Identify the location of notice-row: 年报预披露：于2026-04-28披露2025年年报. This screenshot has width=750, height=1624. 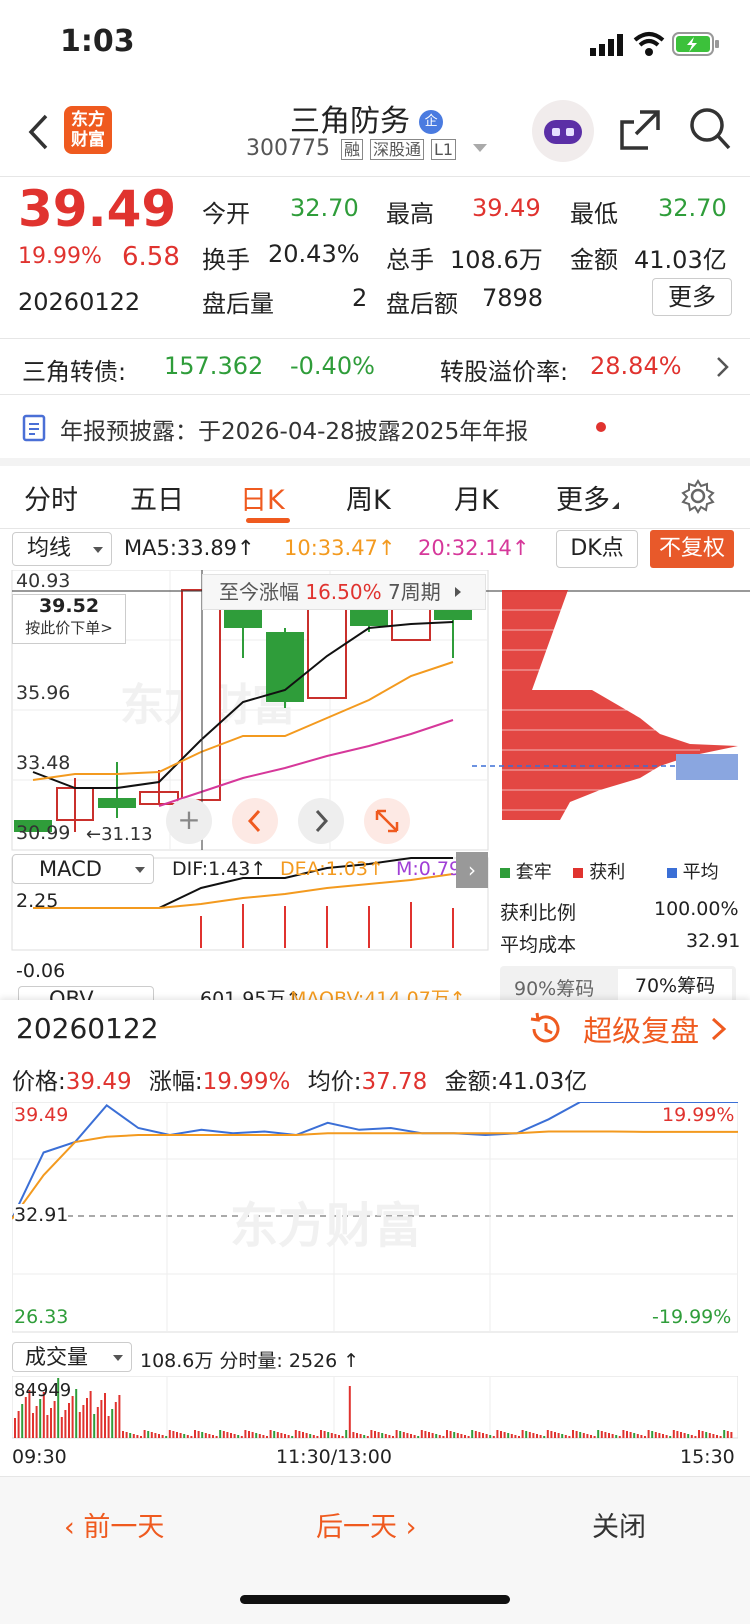
(375, 427).